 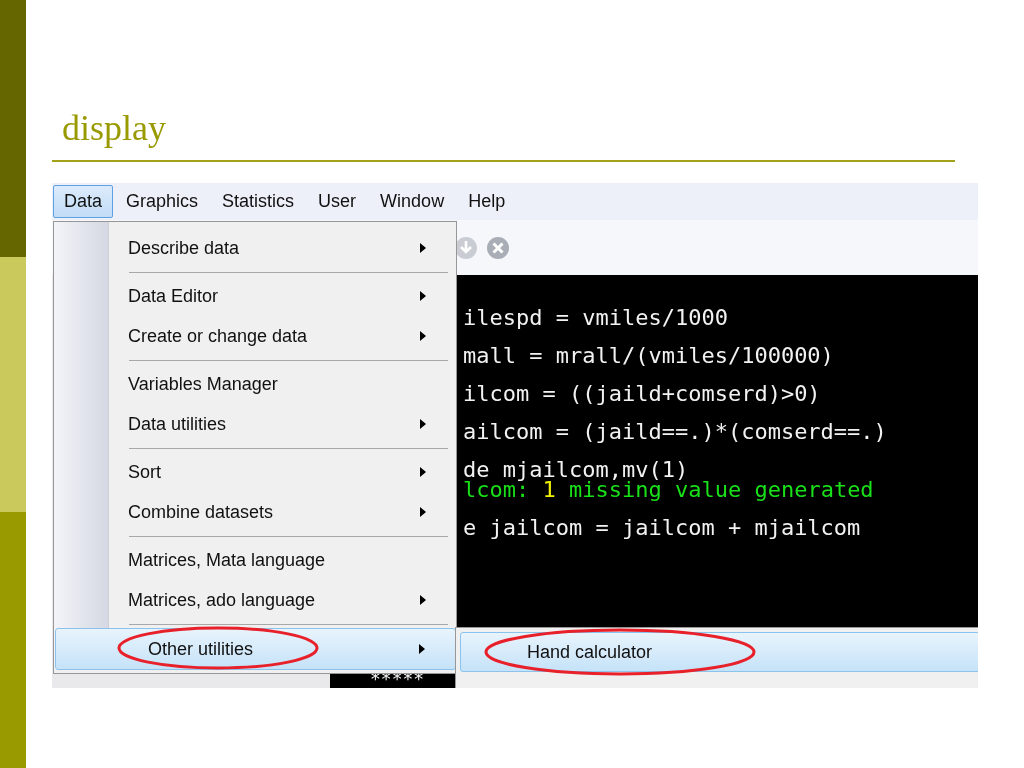 I want to click on menu-bar-item: Statistics, so click(x=258, y=201).